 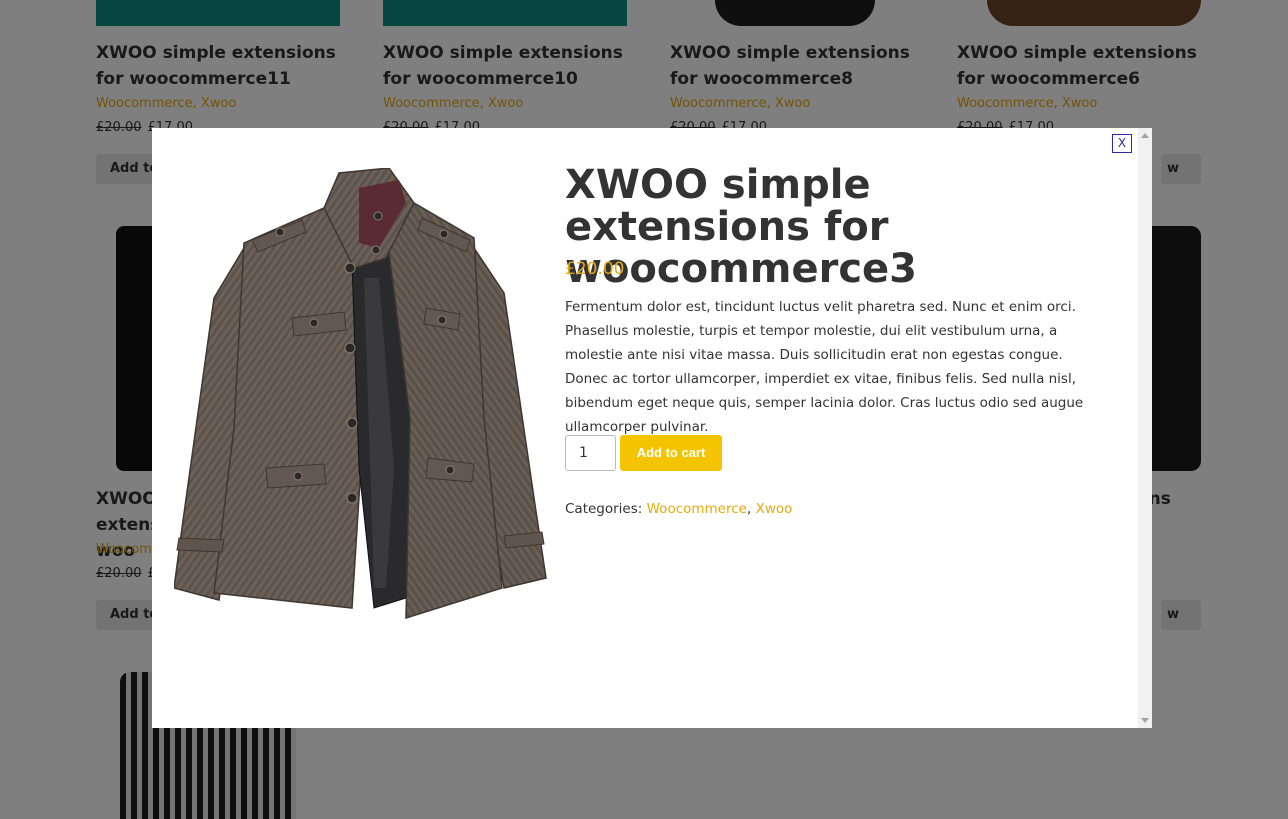 What do you see at coordinates (1122, 143) in the screenshot?
I see `close-button: X` at bounding box center [1122, 143].